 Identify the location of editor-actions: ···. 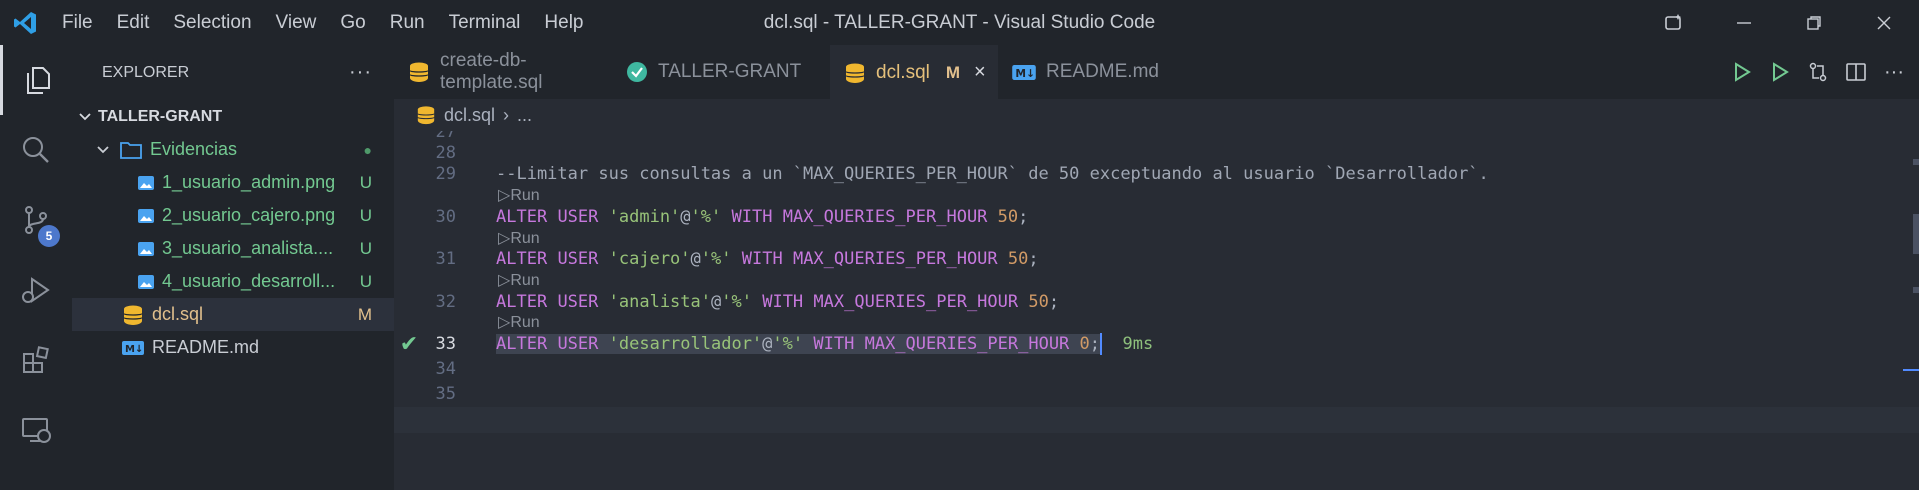
(1818, 72).